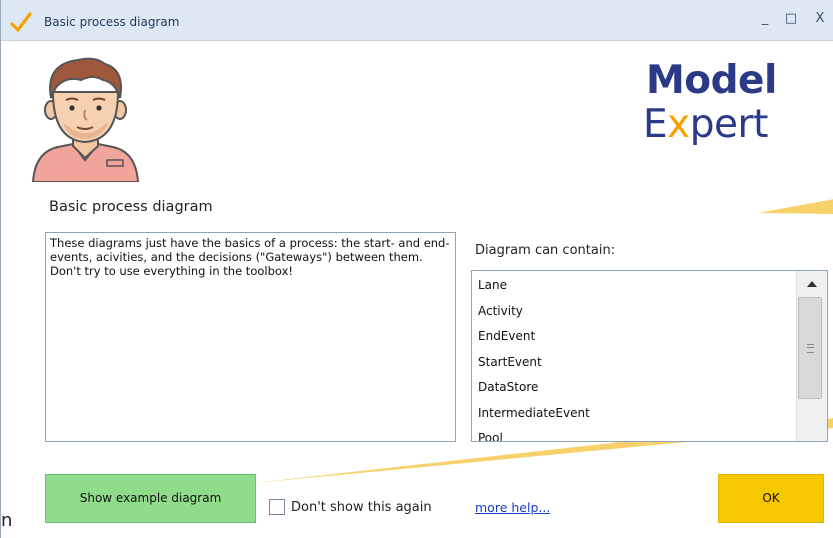 This screenshot has height=538, width=833. Describe the element at coordinates (812, 284) in the screenshot. I see `scroll-up-arrow-icon` at that location.